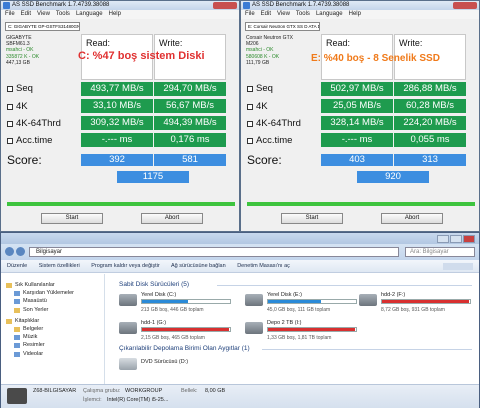 Image resolution: width=480 pixels, height=408 pixels. What do you see at coordinates (301, 5) in the screenshot?
I see `window-title: AS SSD Benchmark 1.7.4739.38088` at bounding box center [301, 5].